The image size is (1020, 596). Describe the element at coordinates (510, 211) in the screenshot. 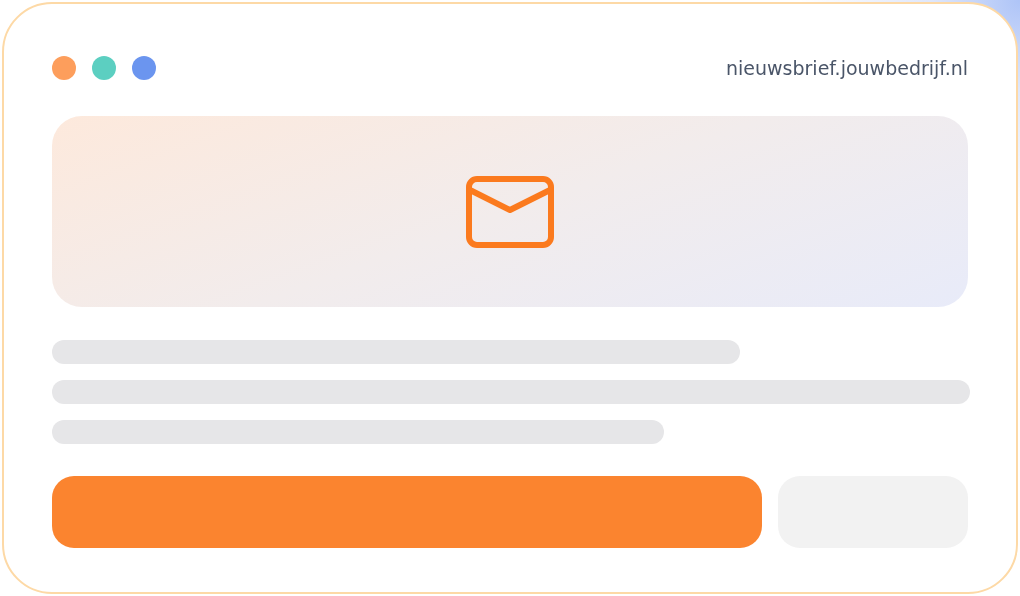

I see `envelope-icon` at that location.